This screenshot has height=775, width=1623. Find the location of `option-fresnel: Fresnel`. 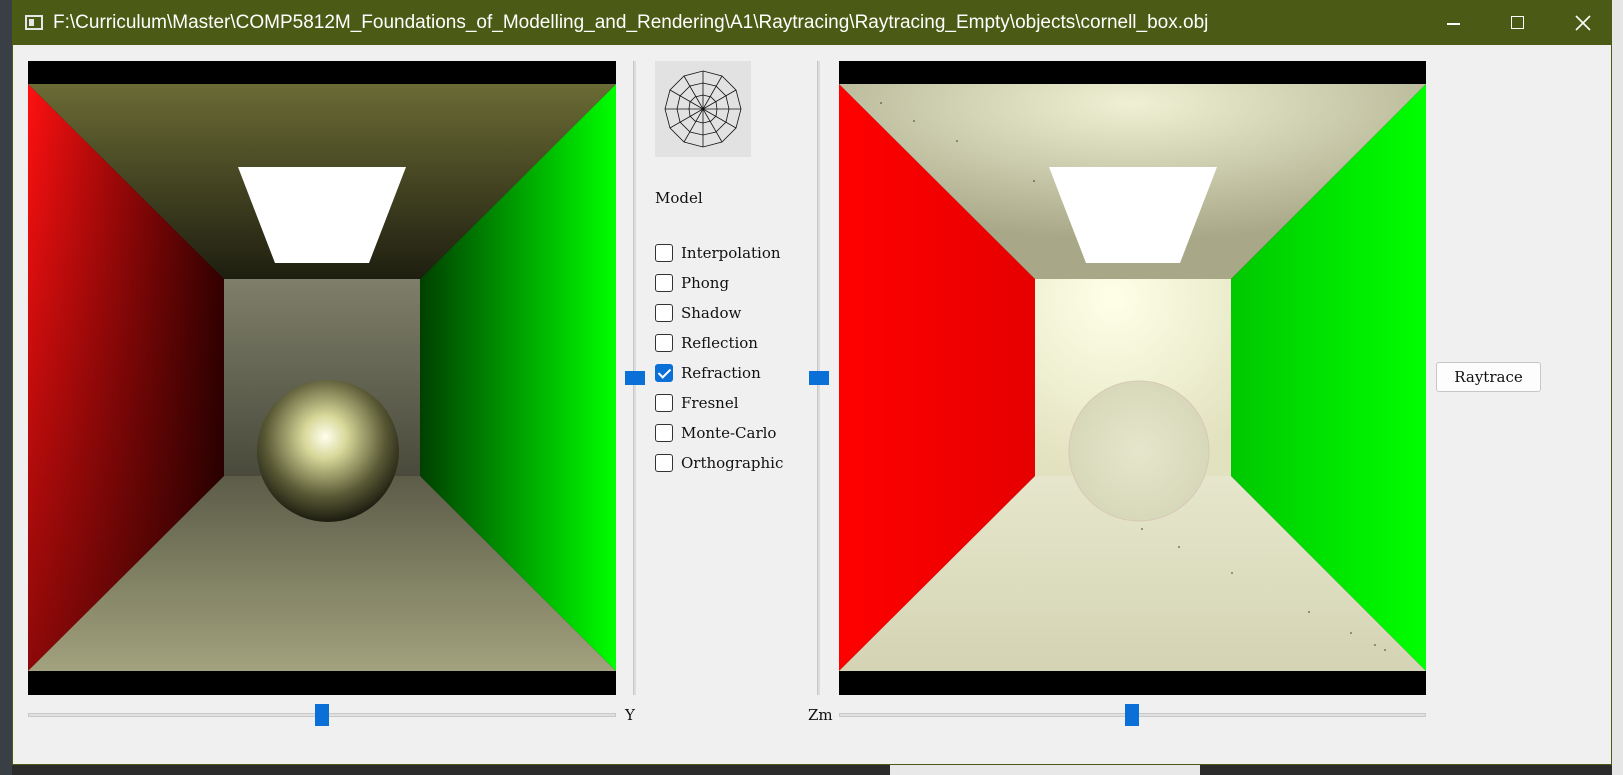

option-fresnel: Fresnel is located at coordinates (719, 403).